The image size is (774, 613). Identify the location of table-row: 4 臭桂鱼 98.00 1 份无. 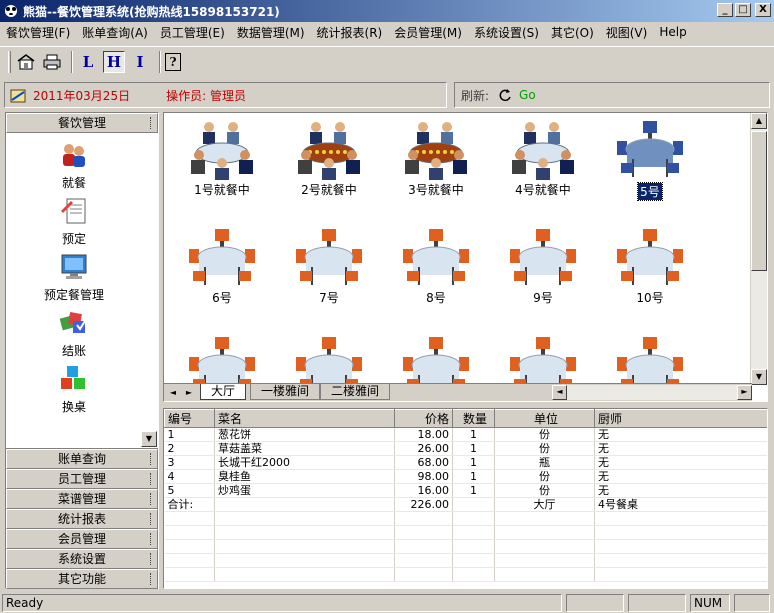
(465, 476).